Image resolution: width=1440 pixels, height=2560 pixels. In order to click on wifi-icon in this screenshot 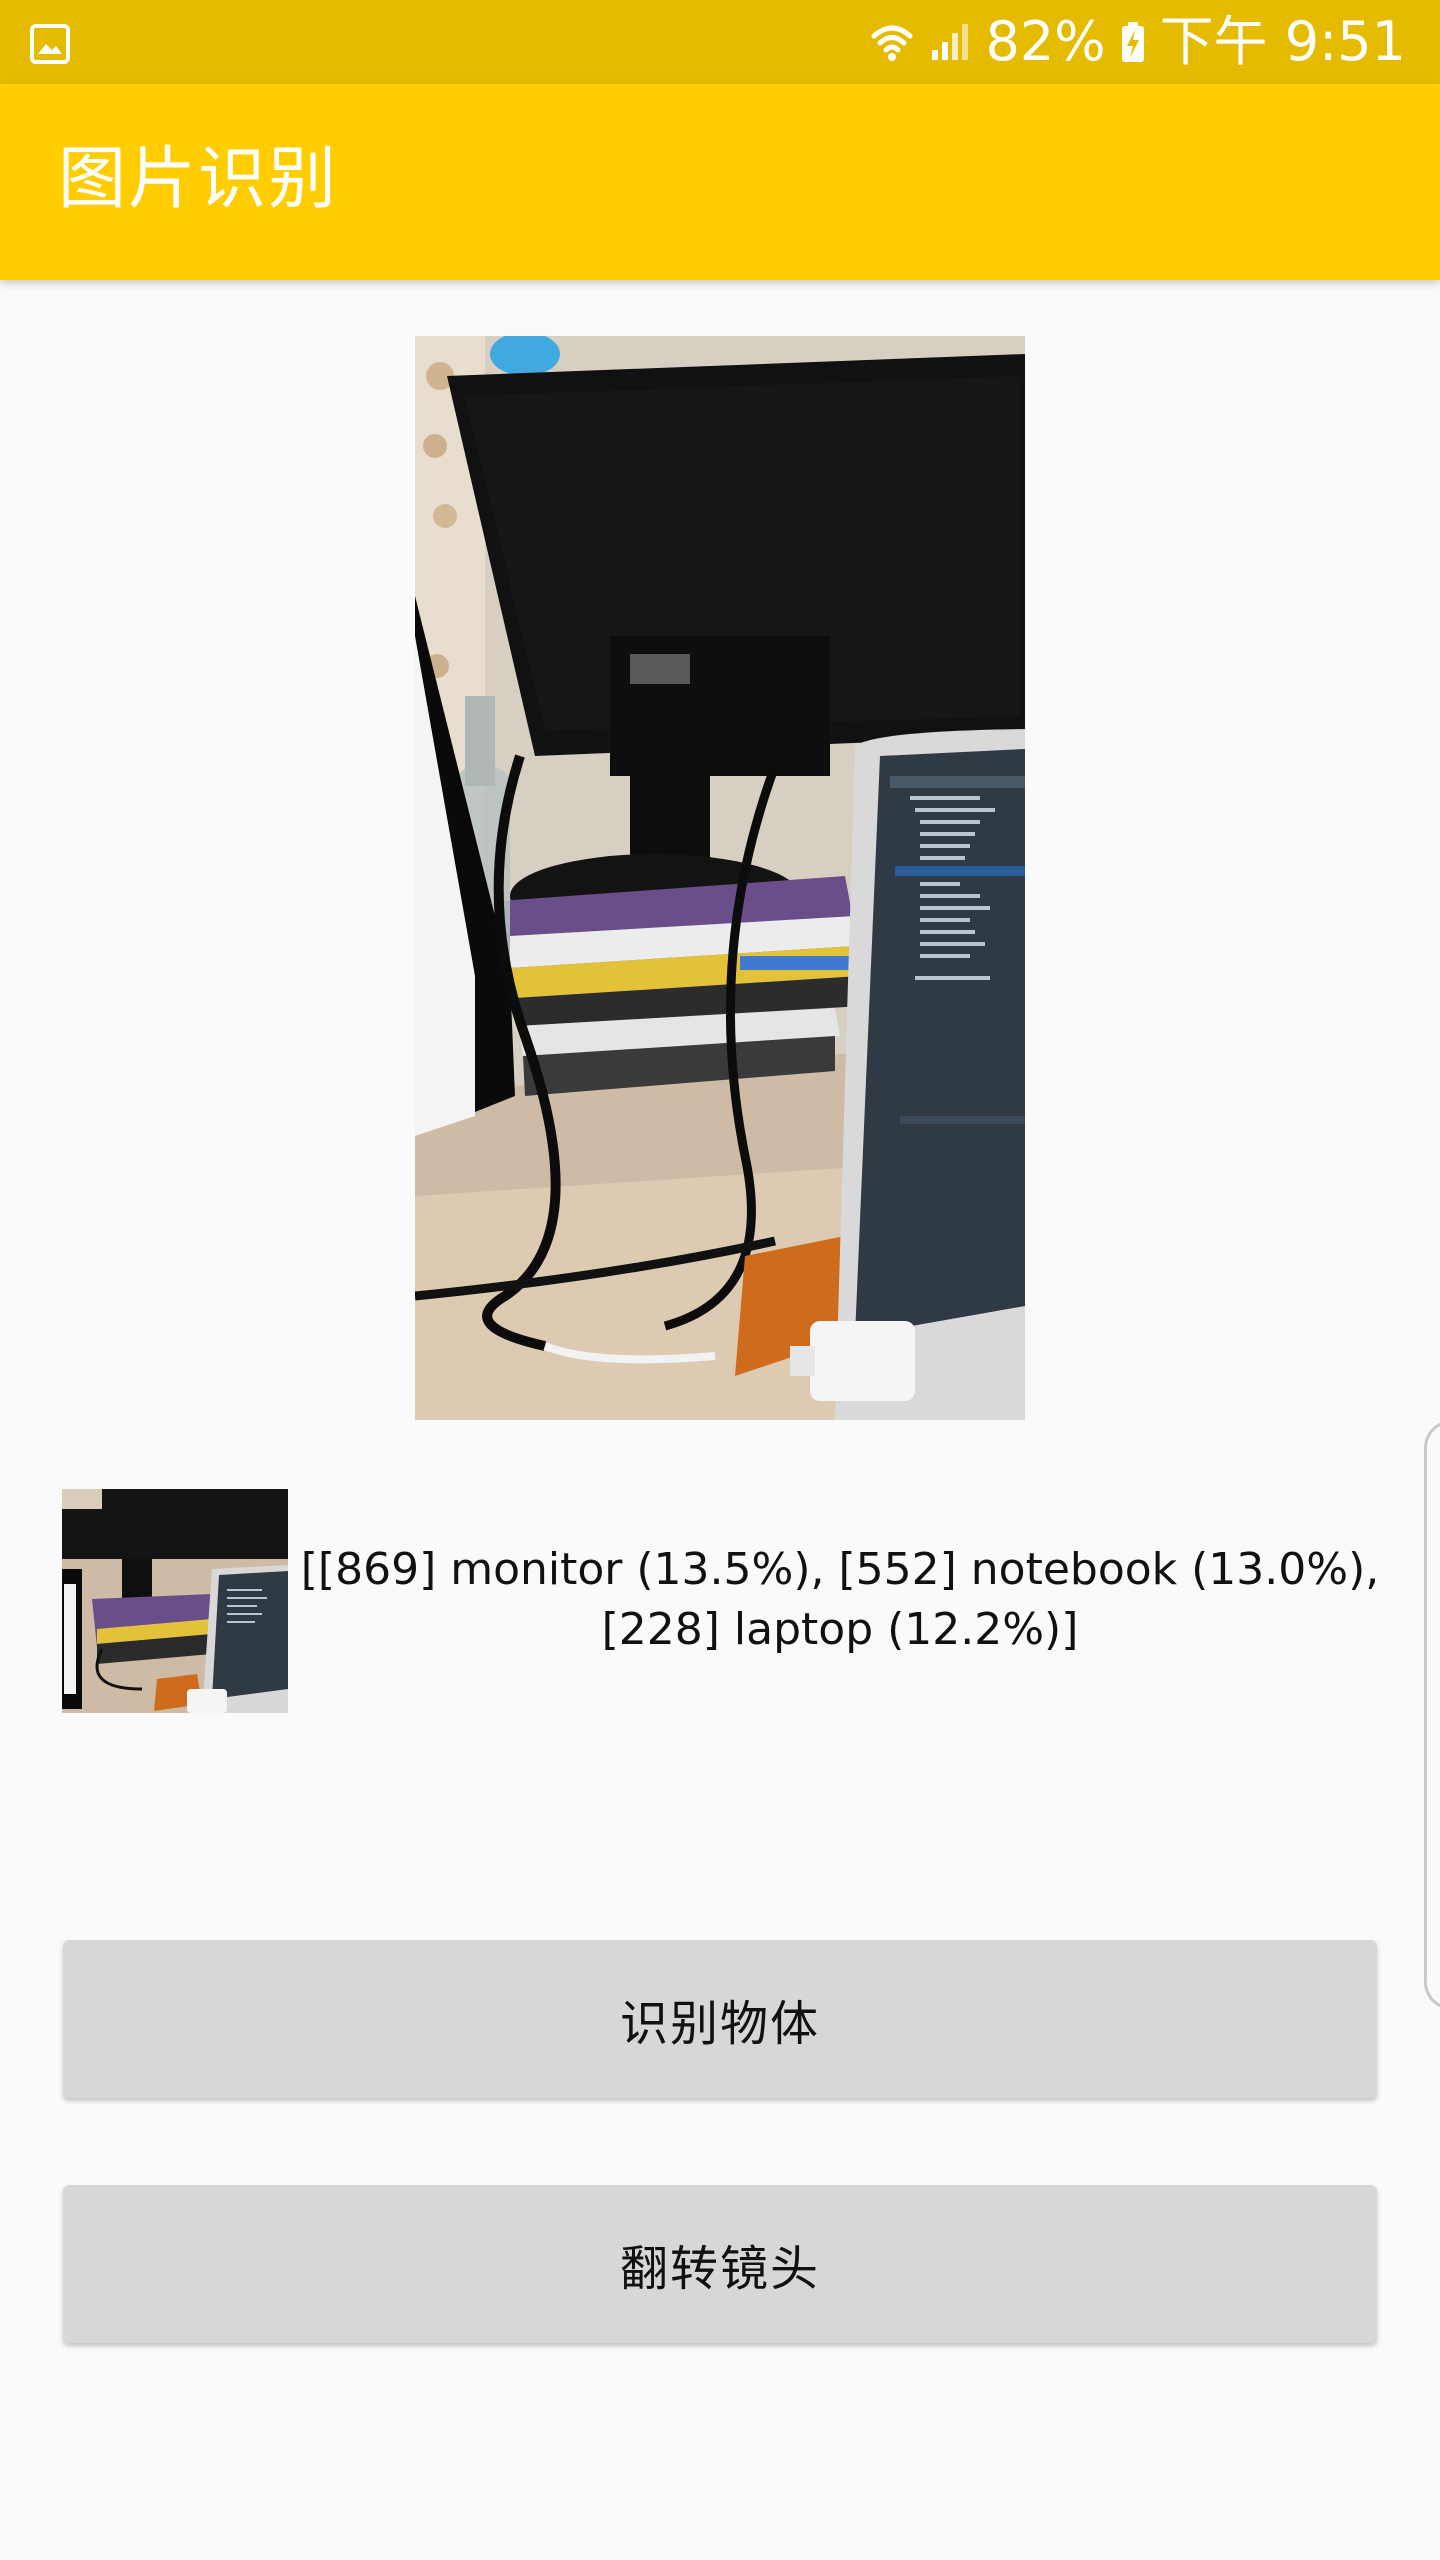, I will do `click(892, 42)`.